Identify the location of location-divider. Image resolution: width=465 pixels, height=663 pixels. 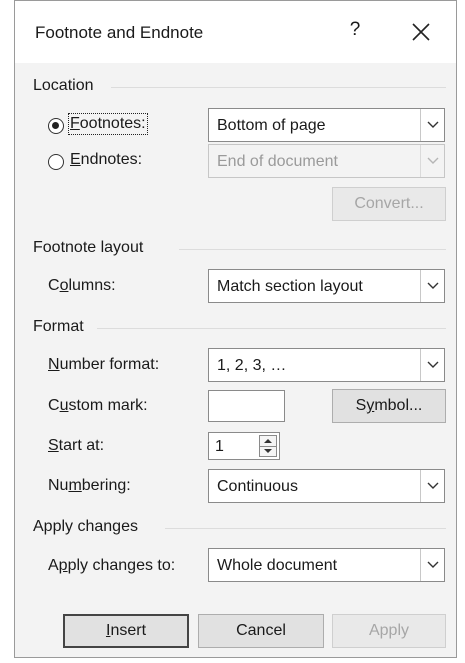
(278, 87).